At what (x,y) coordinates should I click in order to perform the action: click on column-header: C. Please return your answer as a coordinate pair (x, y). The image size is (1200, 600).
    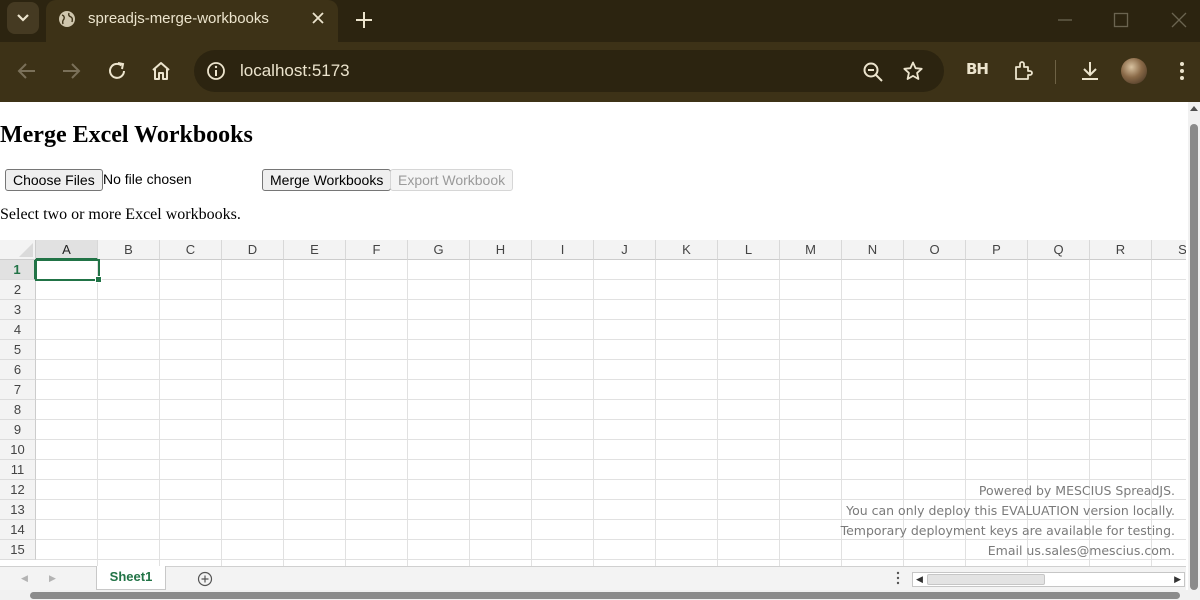
    Looking at the image, I should click on (191, 250).